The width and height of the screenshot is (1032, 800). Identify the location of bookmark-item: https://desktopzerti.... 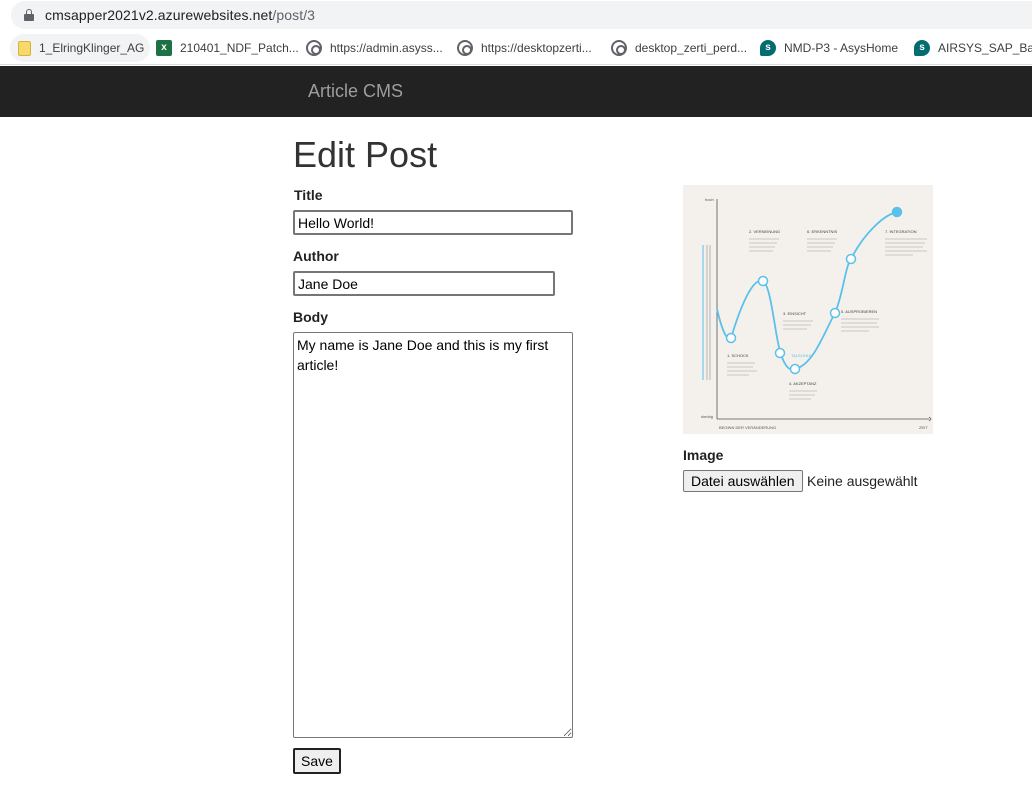
(523, 48).